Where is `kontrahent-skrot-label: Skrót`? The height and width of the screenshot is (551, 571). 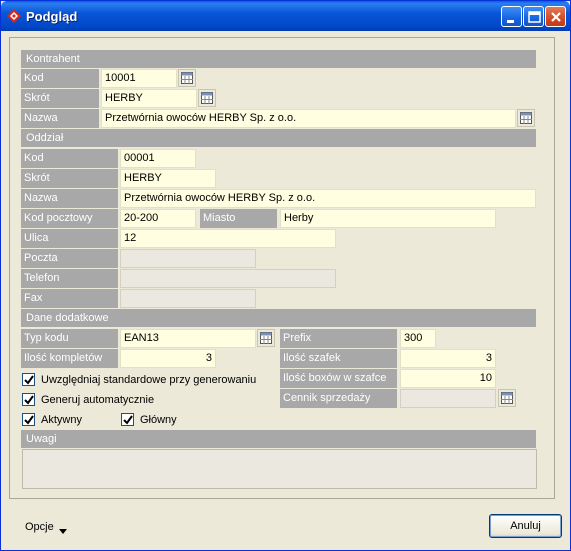
kontrahent-skrot-label: Skrót is located at coordinates (60, 98).